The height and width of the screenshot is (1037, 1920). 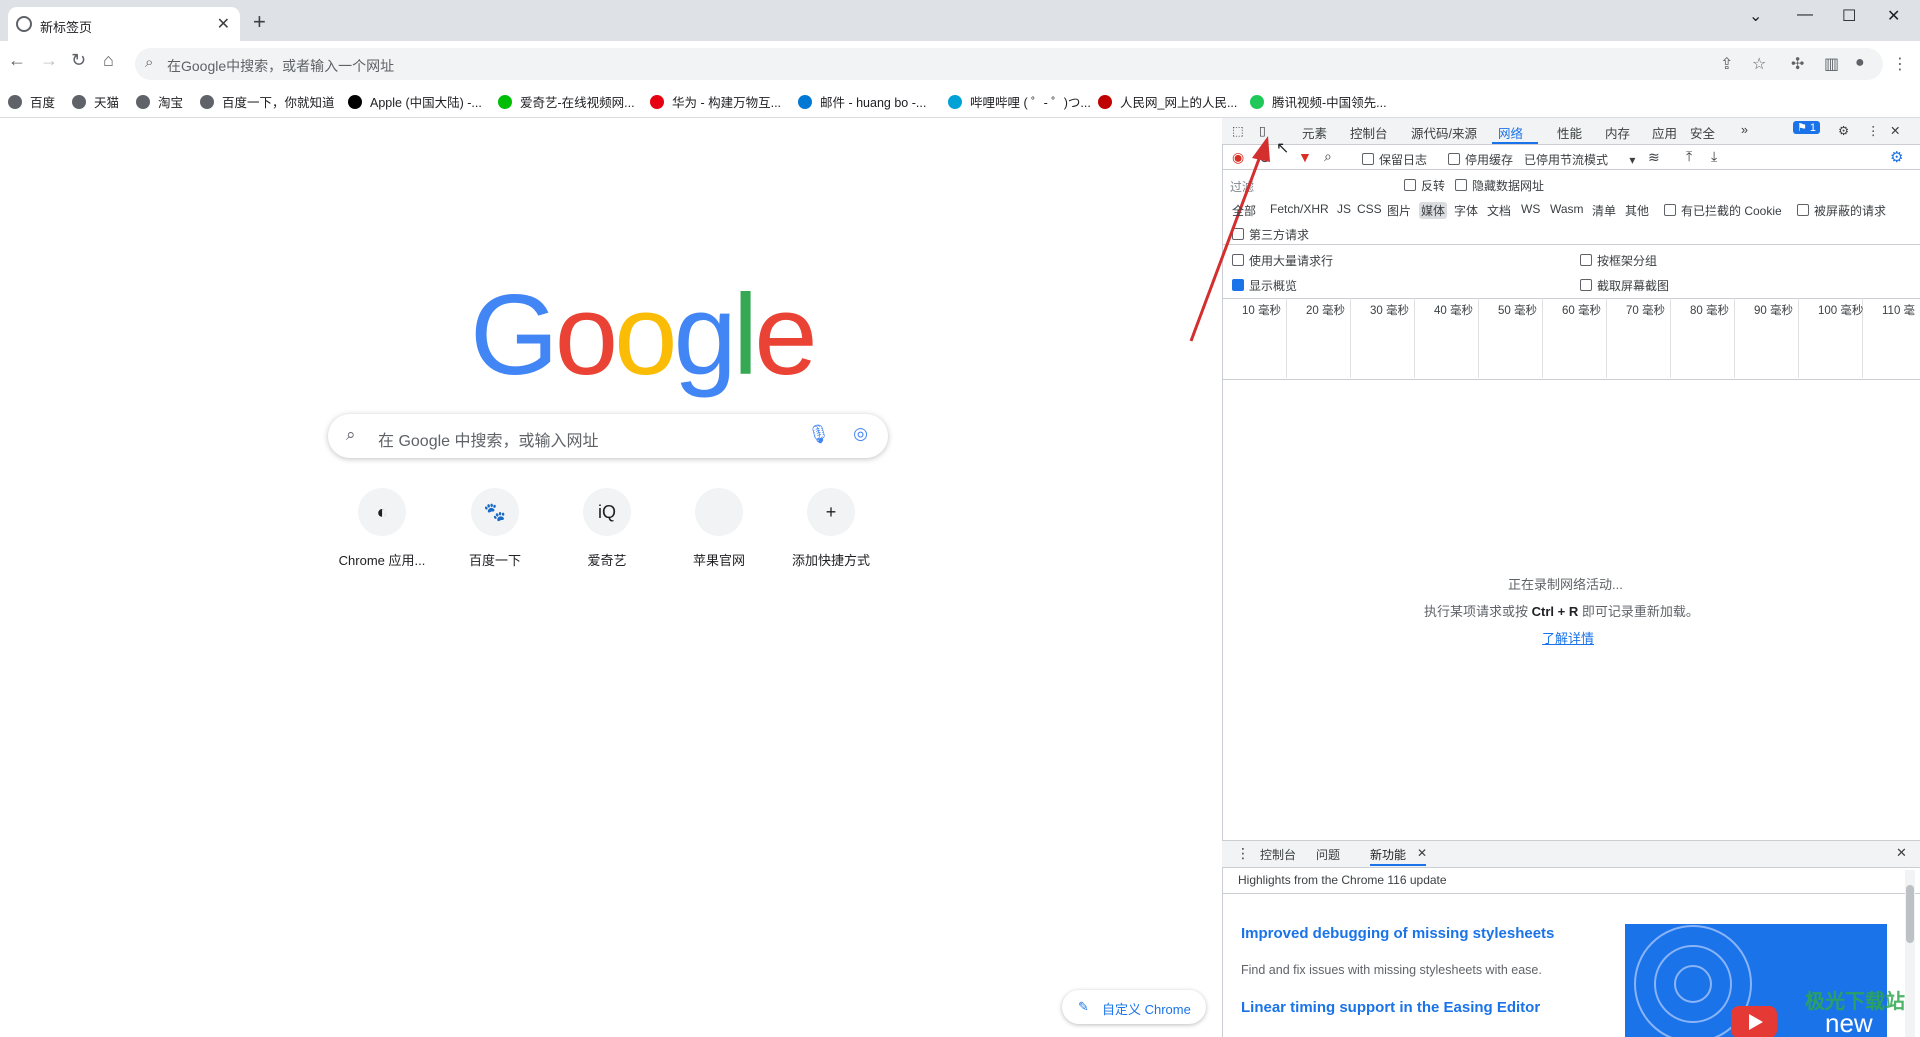 What do you see at coordinates (31, 101) in the screenshot?
I see `bookmark-item: 百度` at bounding box center [31, 101].